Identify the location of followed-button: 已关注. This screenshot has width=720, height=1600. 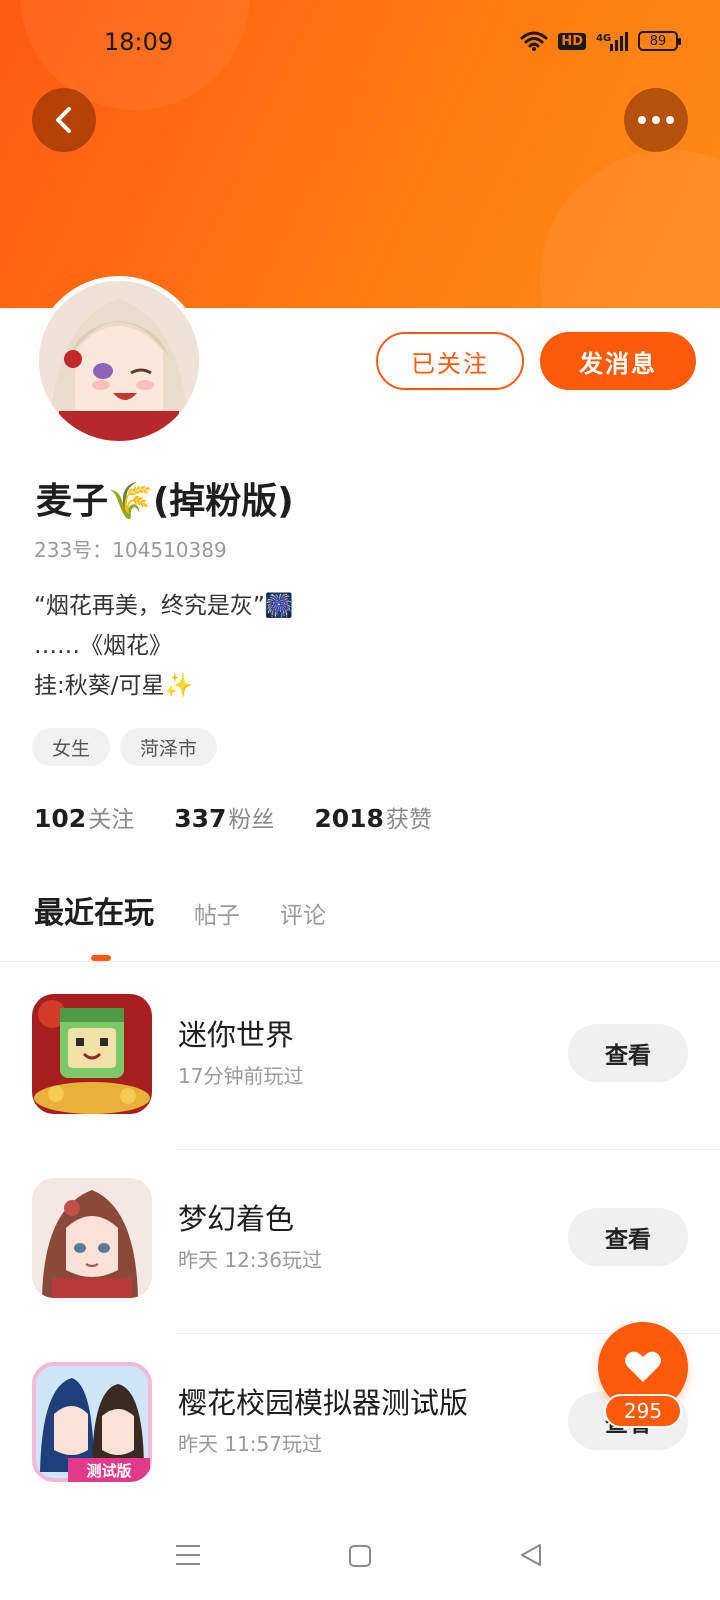
(450, 361).